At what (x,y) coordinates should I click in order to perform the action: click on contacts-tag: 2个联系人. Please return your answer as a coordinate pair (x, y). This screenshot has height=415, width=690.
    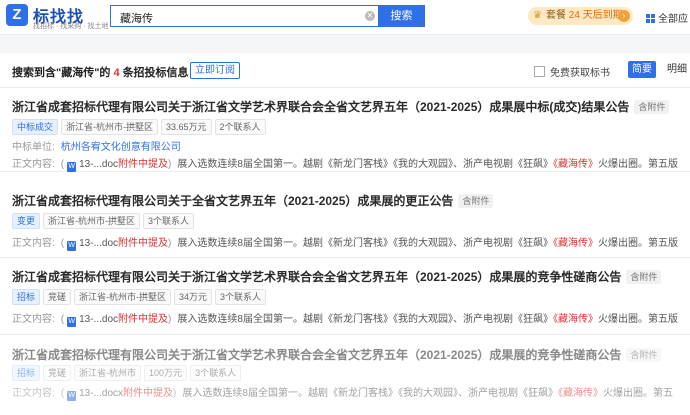
    Looking at the image, I should click on (240, 127).